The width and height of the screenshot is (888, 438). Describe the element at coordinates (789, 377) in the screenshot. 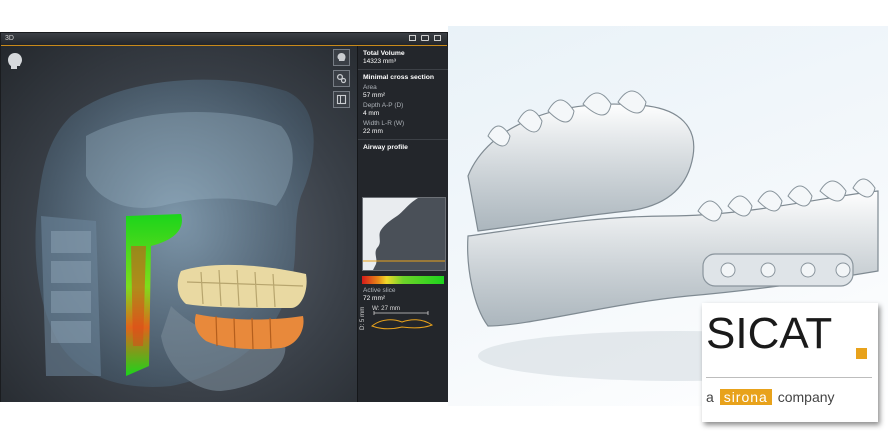

I see `logo-divider` at that location.